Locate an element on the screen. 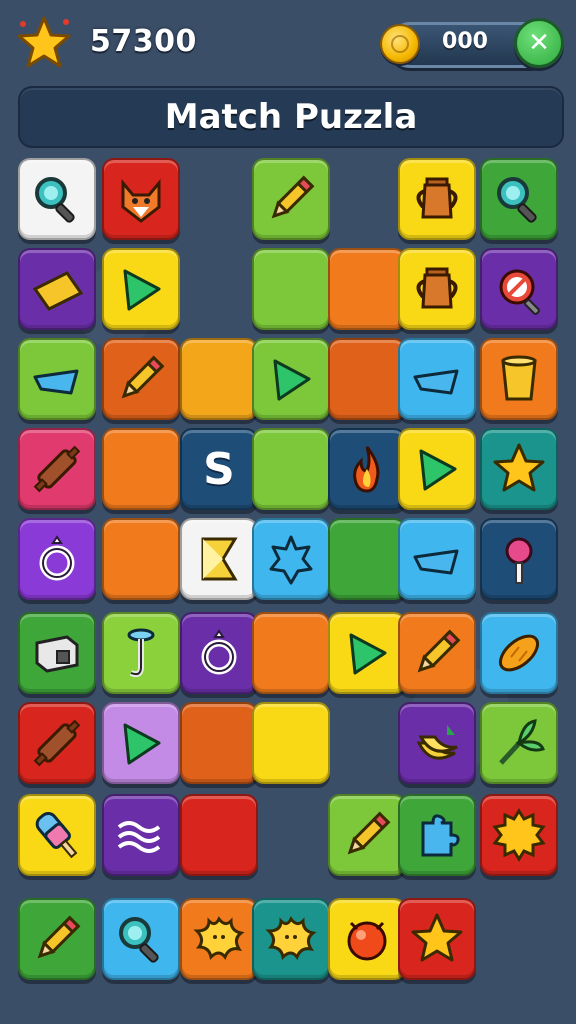  rolling-pin-icon is located at coordinates (57, 743).